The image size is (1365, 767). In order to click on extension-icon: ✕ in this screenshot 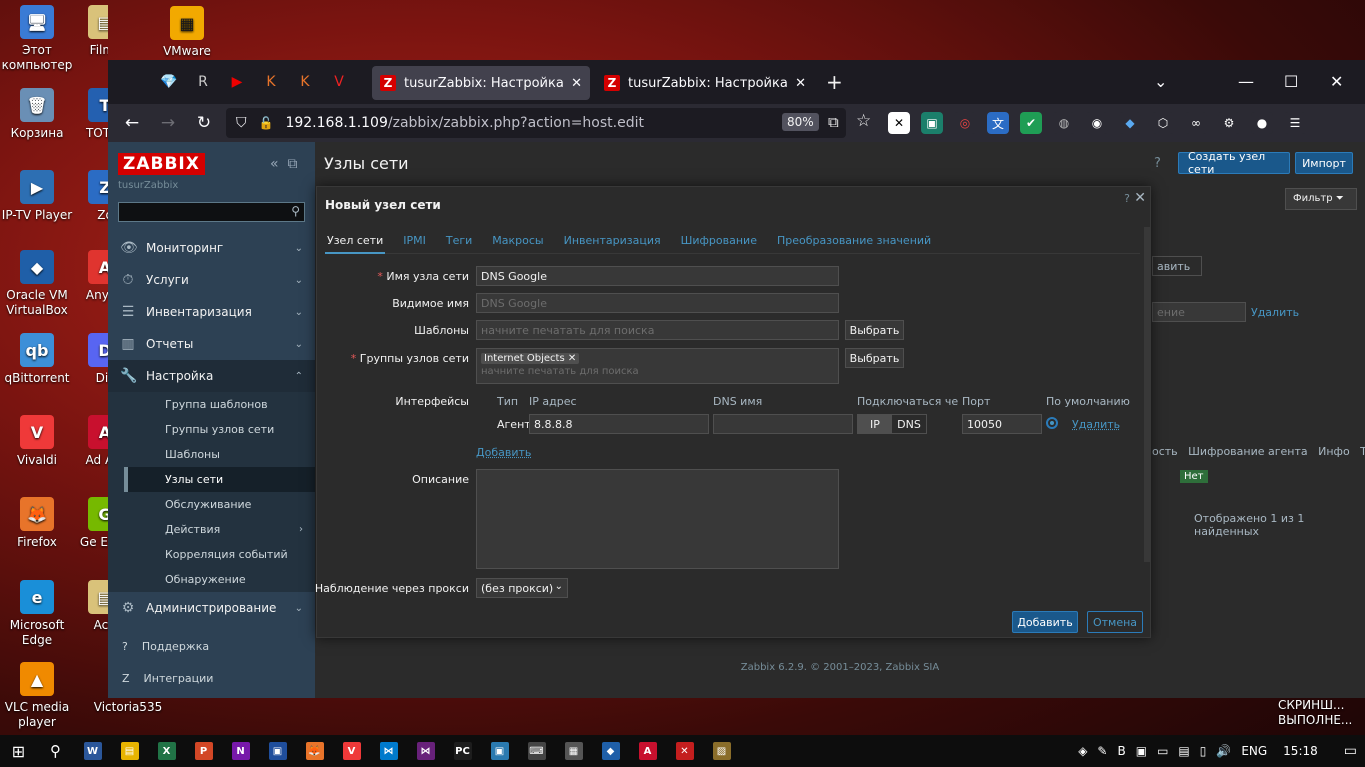, I will do `click(899, 123)`.